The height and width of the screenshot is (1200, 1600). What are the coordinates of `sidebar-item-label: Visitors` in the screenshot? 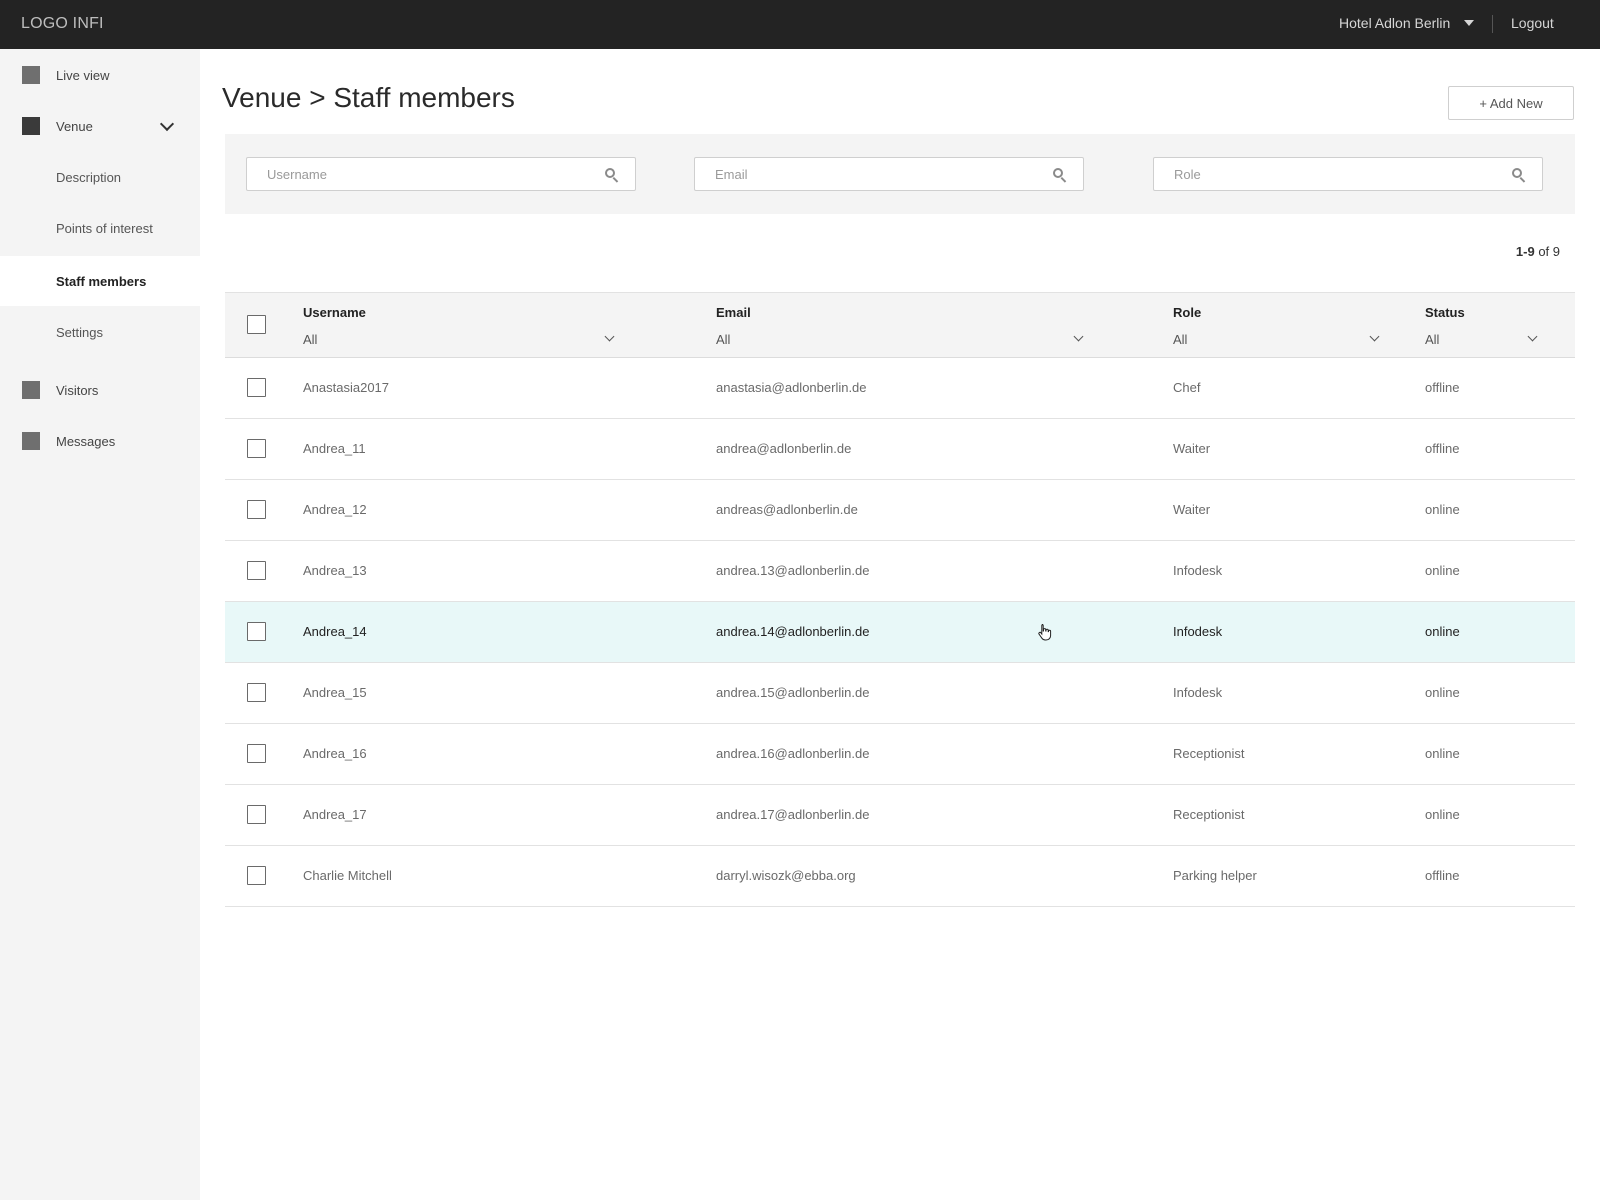 It's located at (77, 390).